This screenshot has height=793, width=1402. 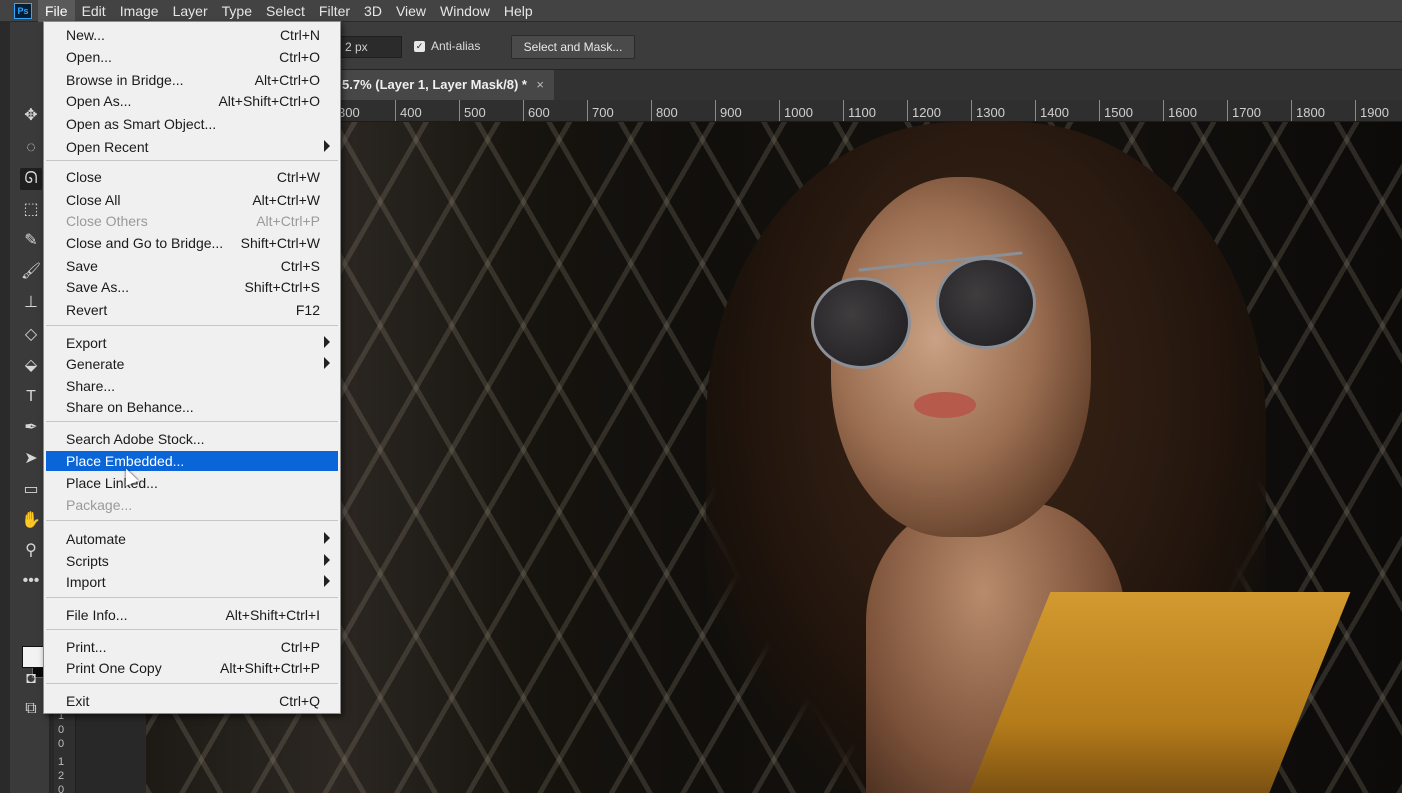 I want to click on document-tab: 5.7% (Layer 1, Layer Mask/8) * ×, so click(x=446, y=85).